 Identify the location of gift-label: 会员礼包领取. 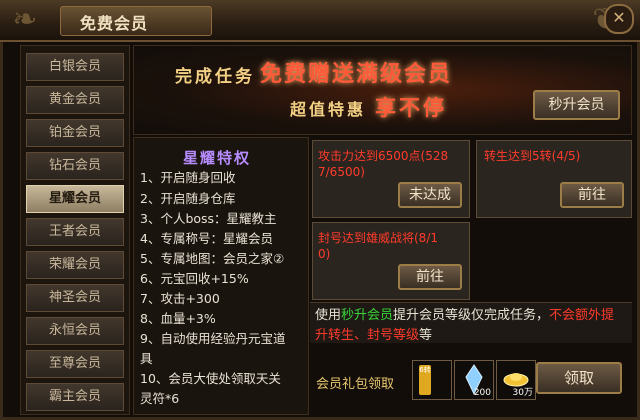
(355, 384).